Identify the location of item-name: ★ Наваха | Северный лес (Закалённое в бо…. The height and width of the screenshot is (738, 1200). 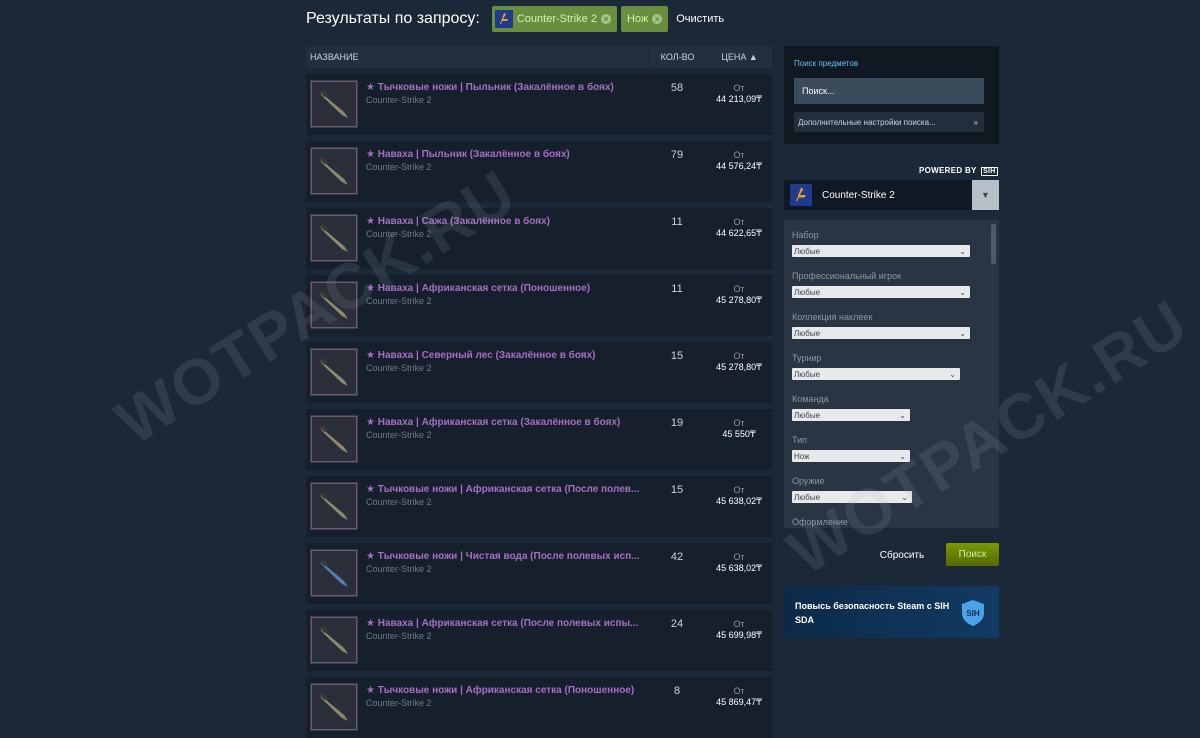
(507, 355).